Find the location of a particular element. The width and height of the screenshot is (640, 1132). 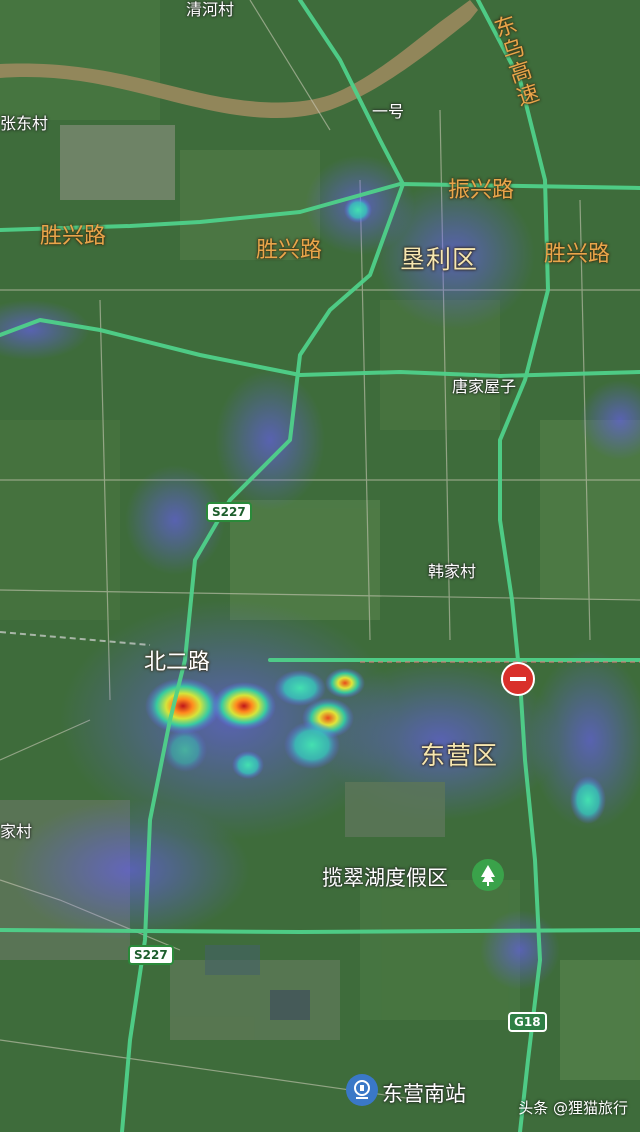

tree-park-icon is located at coordinates (488, 875).